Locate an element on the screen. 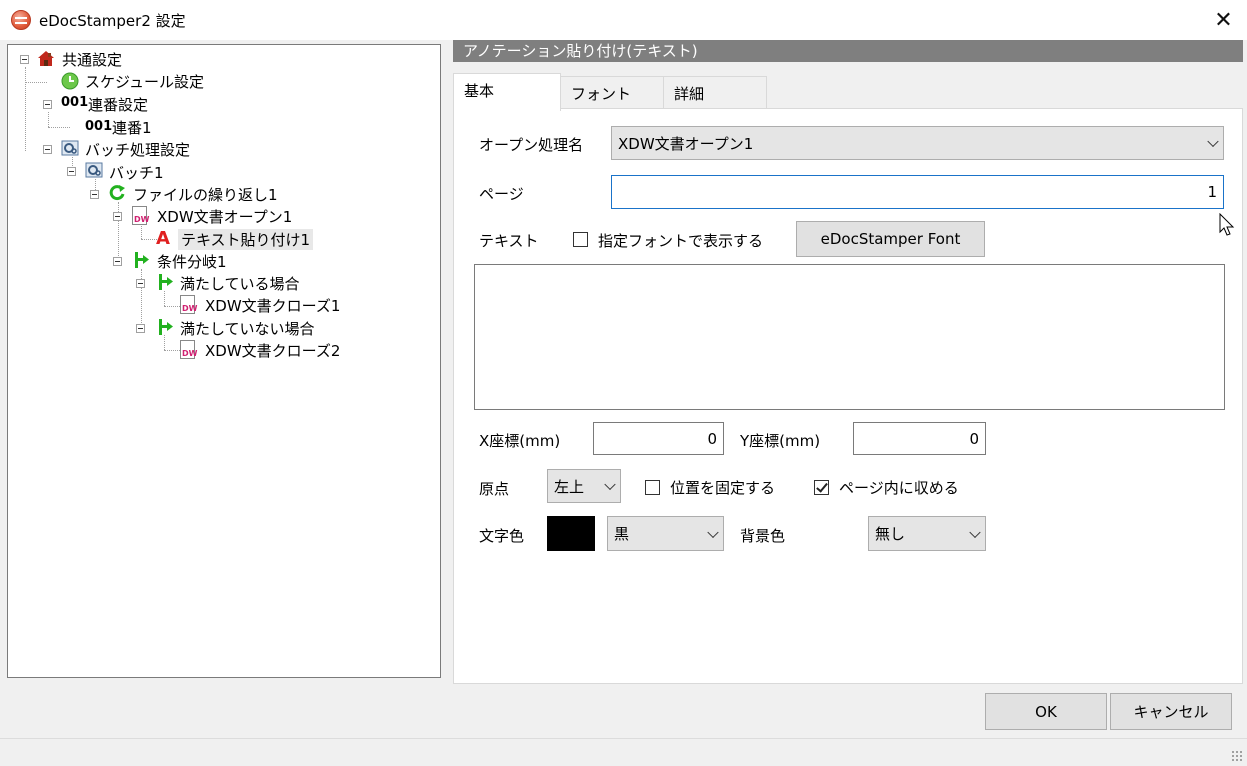 The width and height of the screenshot is (1247, 766). tree-item-xdw-close-1: XDW文書クローズ1 is located at coordinates (272, 305).